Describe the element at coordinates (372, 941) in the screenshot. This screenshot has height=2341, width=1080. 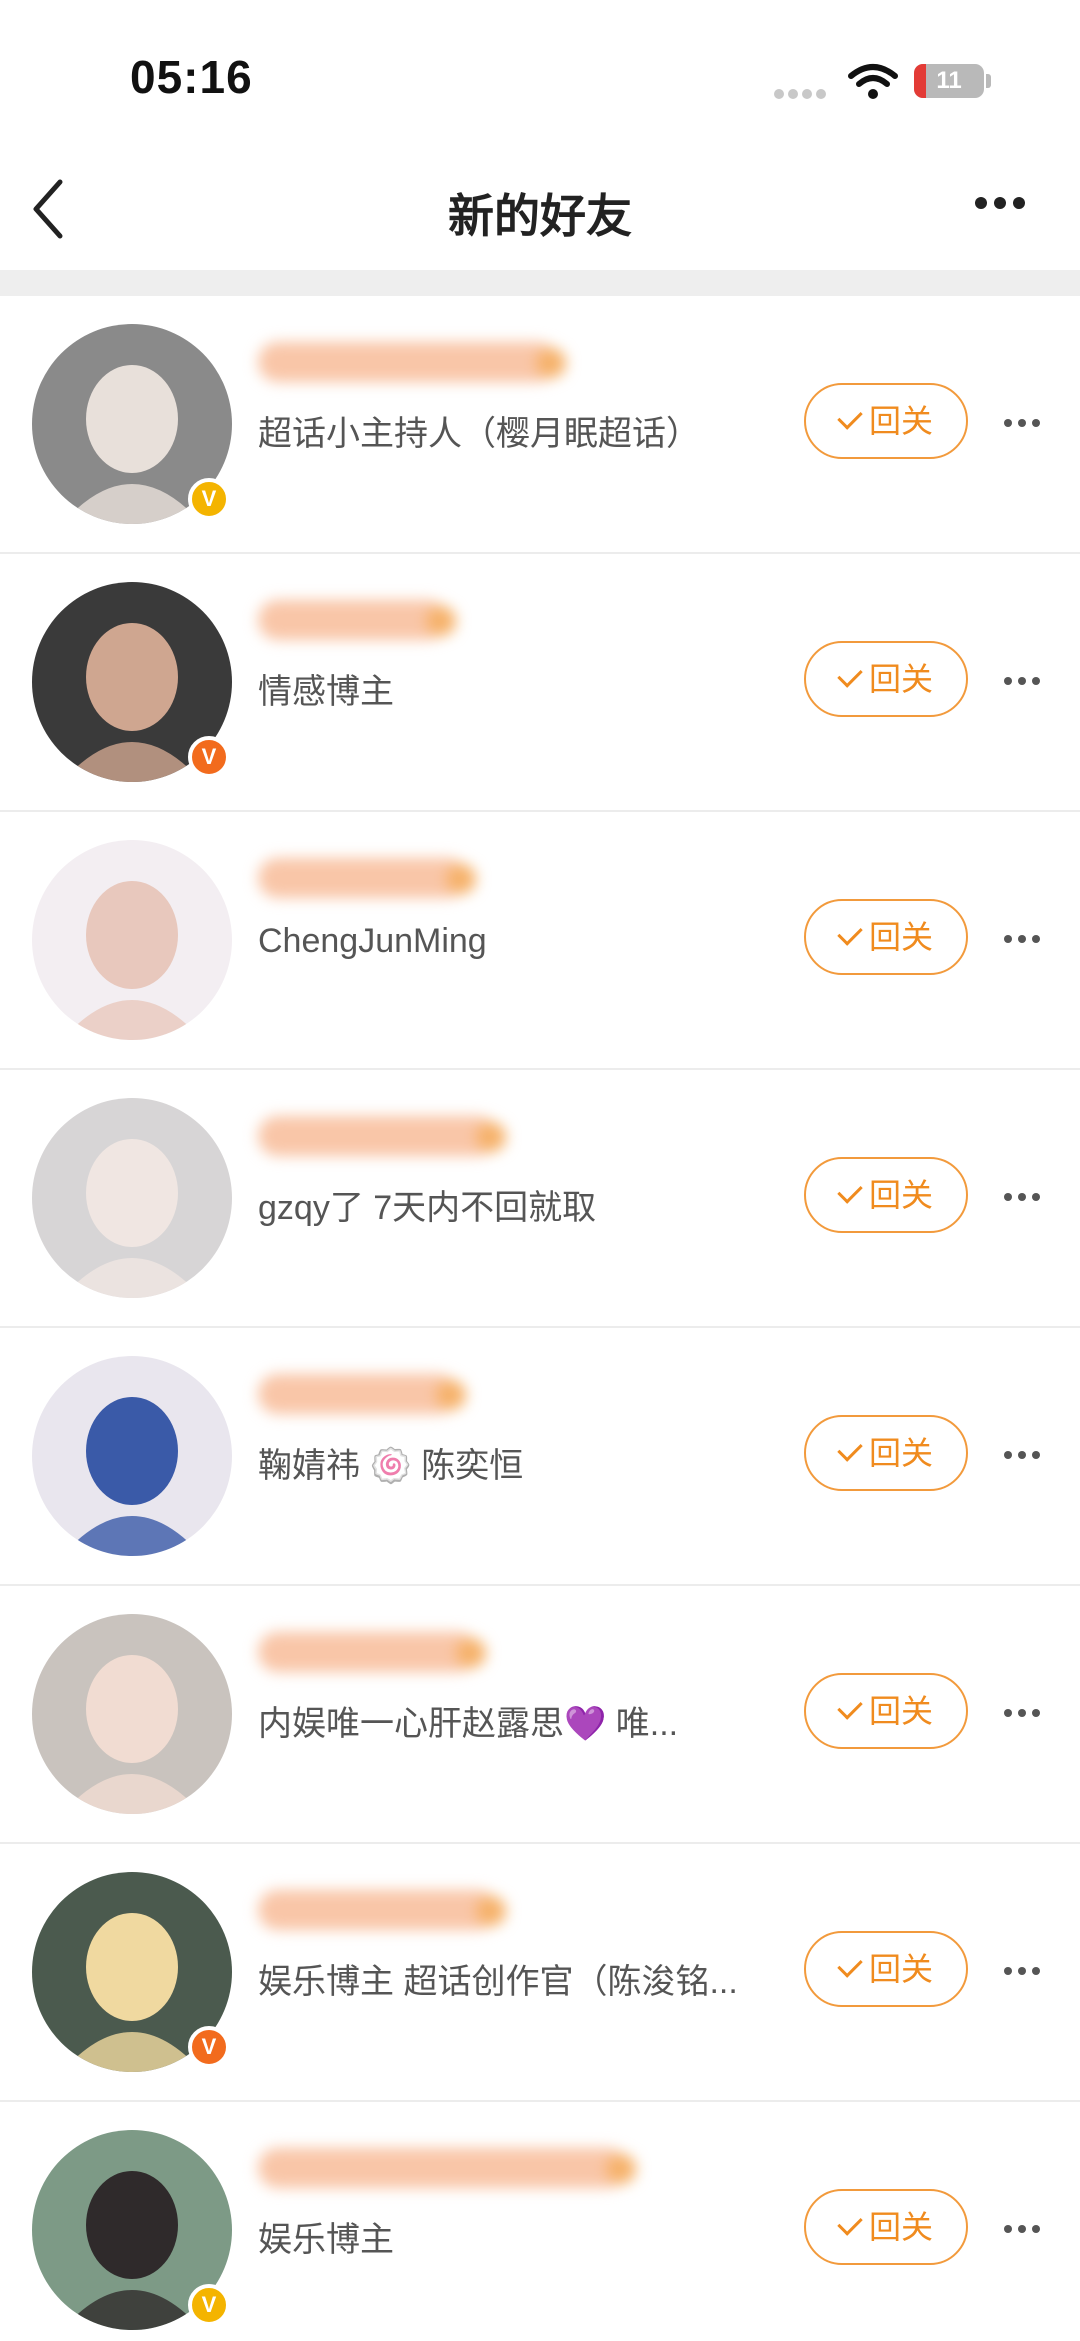
I see `friend-description: ChengJunMing` at that location.